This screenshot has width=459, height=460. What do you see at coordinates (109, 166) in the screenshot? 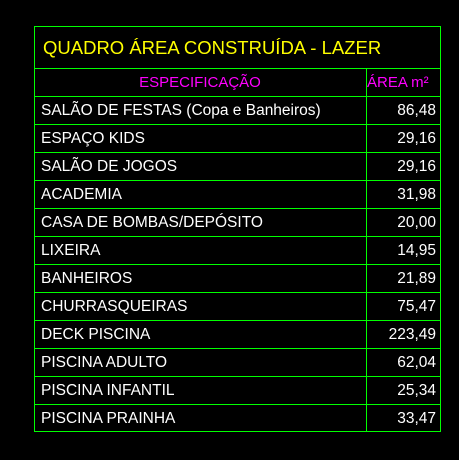
I see `row-name: SALÃO DE JOGOS` at bounding box center [109, 166].